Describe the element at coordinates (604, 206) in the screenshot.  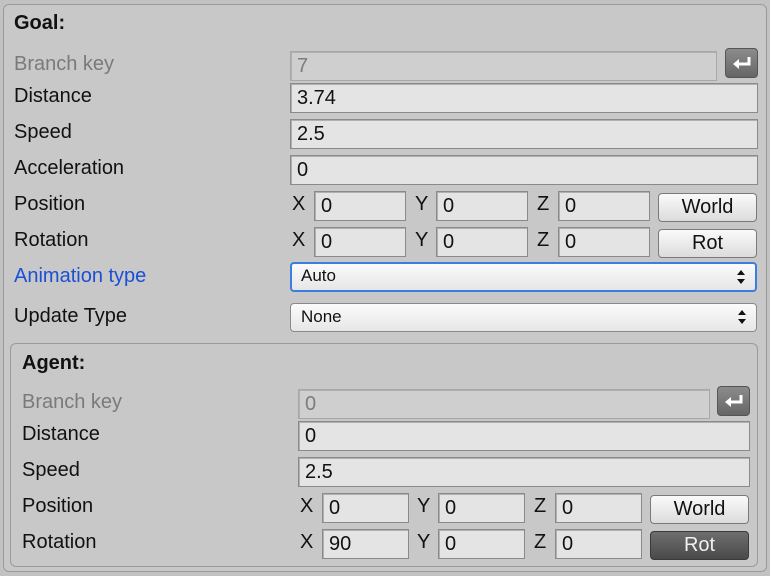
I see `goal-position-z-field: 0` at that location.